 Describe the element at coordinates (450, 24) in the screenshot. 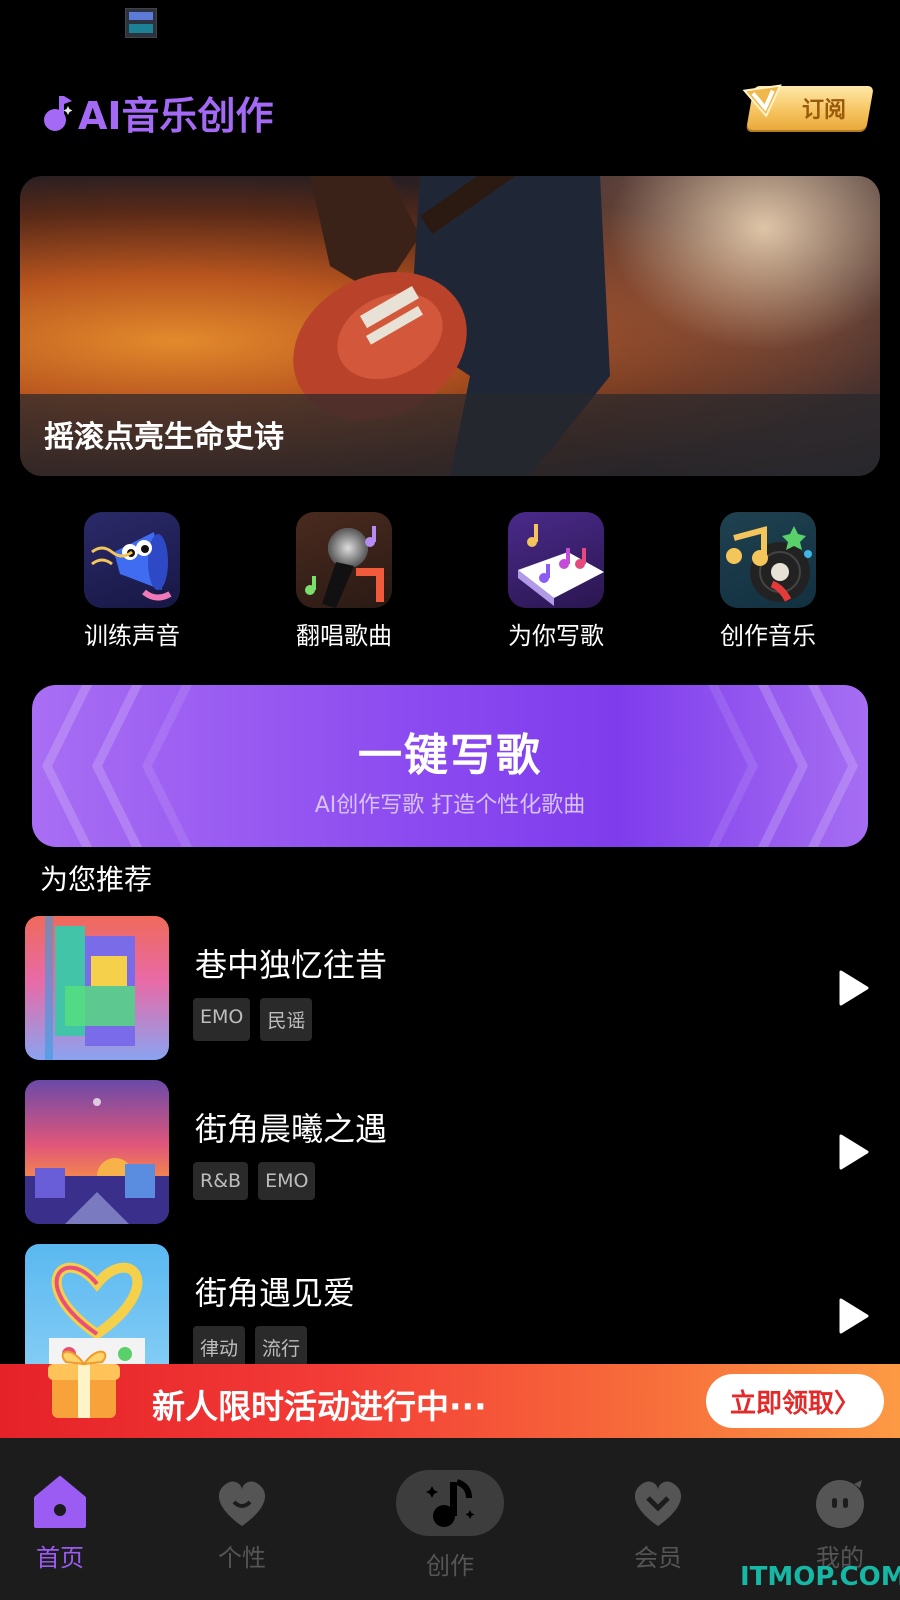

I see `status-bar` at that location.